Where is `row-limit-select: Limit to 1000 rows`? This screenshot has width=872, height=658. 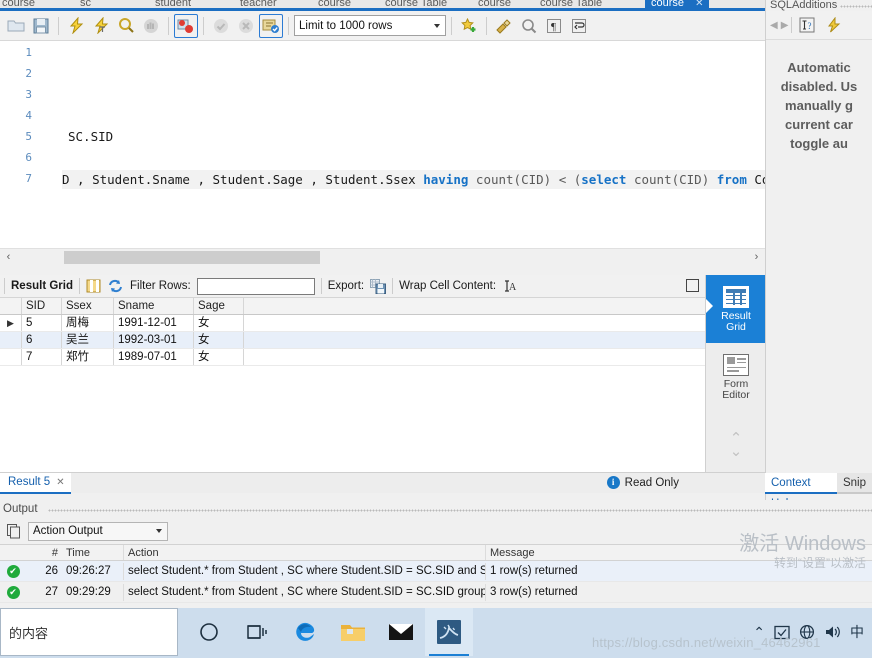
row-limit-select: Limit to 1000 rows is located at coordinates (370, 25).